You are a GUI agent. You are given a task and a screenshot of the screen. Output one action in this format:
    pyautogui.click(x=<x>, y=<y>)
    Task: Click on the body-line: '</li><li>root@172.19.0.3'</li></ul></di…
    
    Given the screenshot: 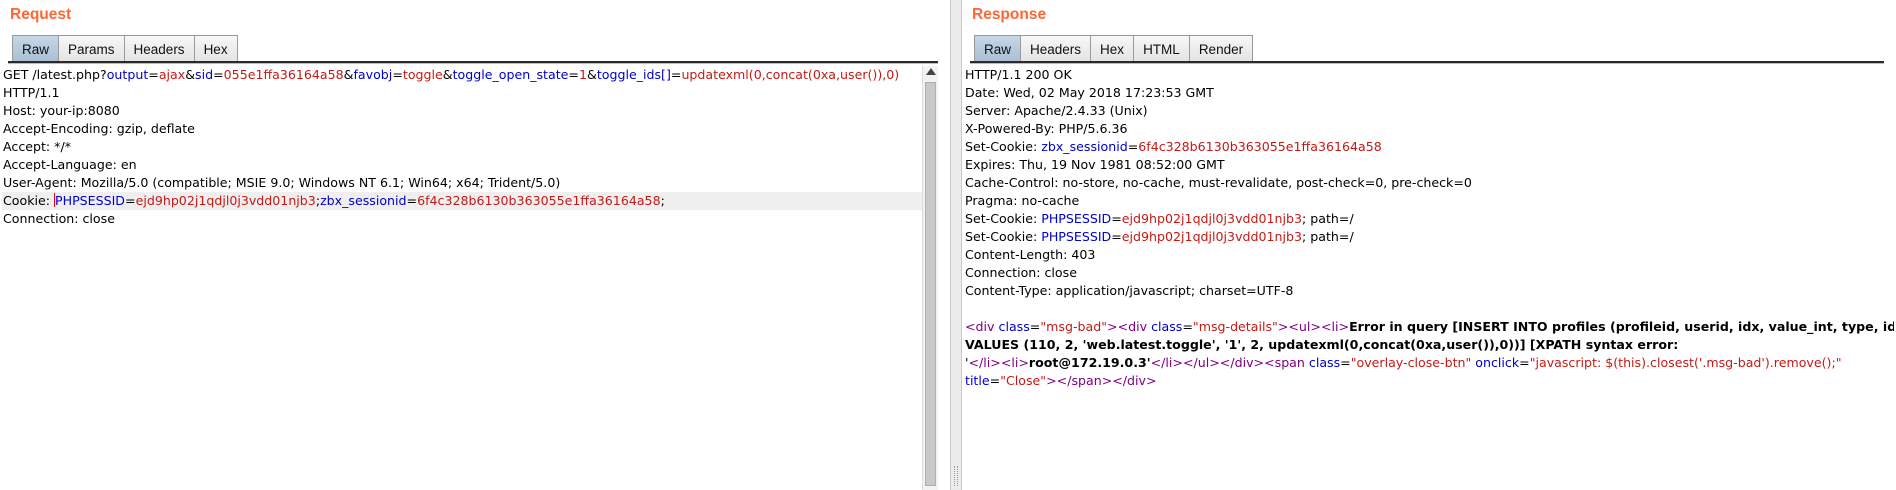 What is the action you would take?
    pyautogui.click(x=1403, y=362)
    